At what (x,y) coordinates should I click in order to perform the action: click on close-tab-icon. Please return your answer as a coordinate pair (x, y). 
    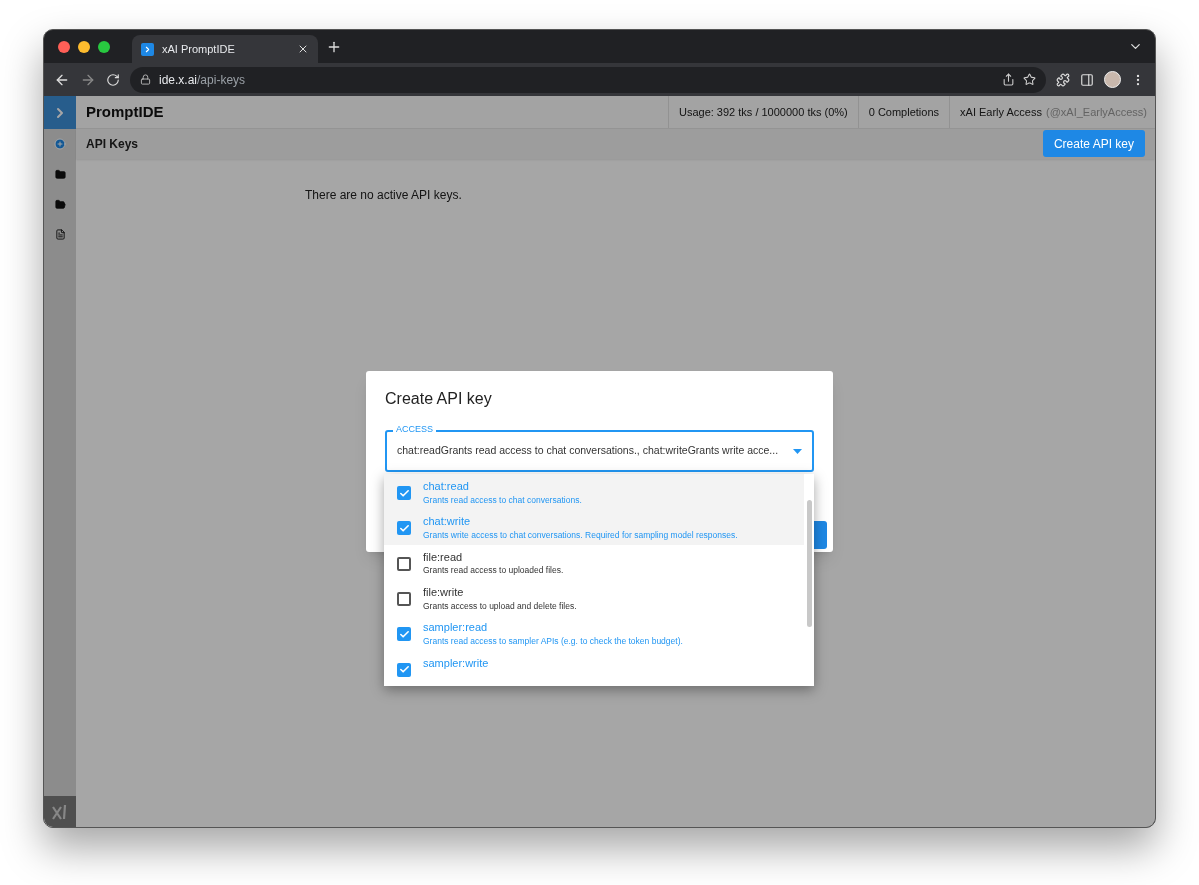
    Looking at the image, I should click on (303, 49).